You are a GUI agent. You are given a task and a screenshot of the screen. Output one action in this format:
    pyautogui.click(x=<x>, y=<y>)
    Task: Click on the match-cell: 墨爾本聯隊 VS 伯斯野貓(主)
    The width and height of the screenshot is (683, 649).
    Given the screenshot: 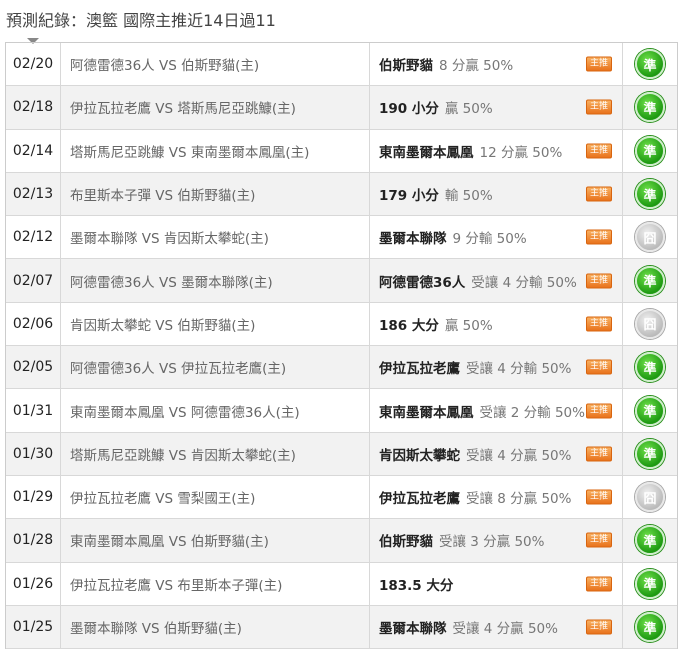 What is the action you would take?
    pyautogui.click(x=215, y=627)
    